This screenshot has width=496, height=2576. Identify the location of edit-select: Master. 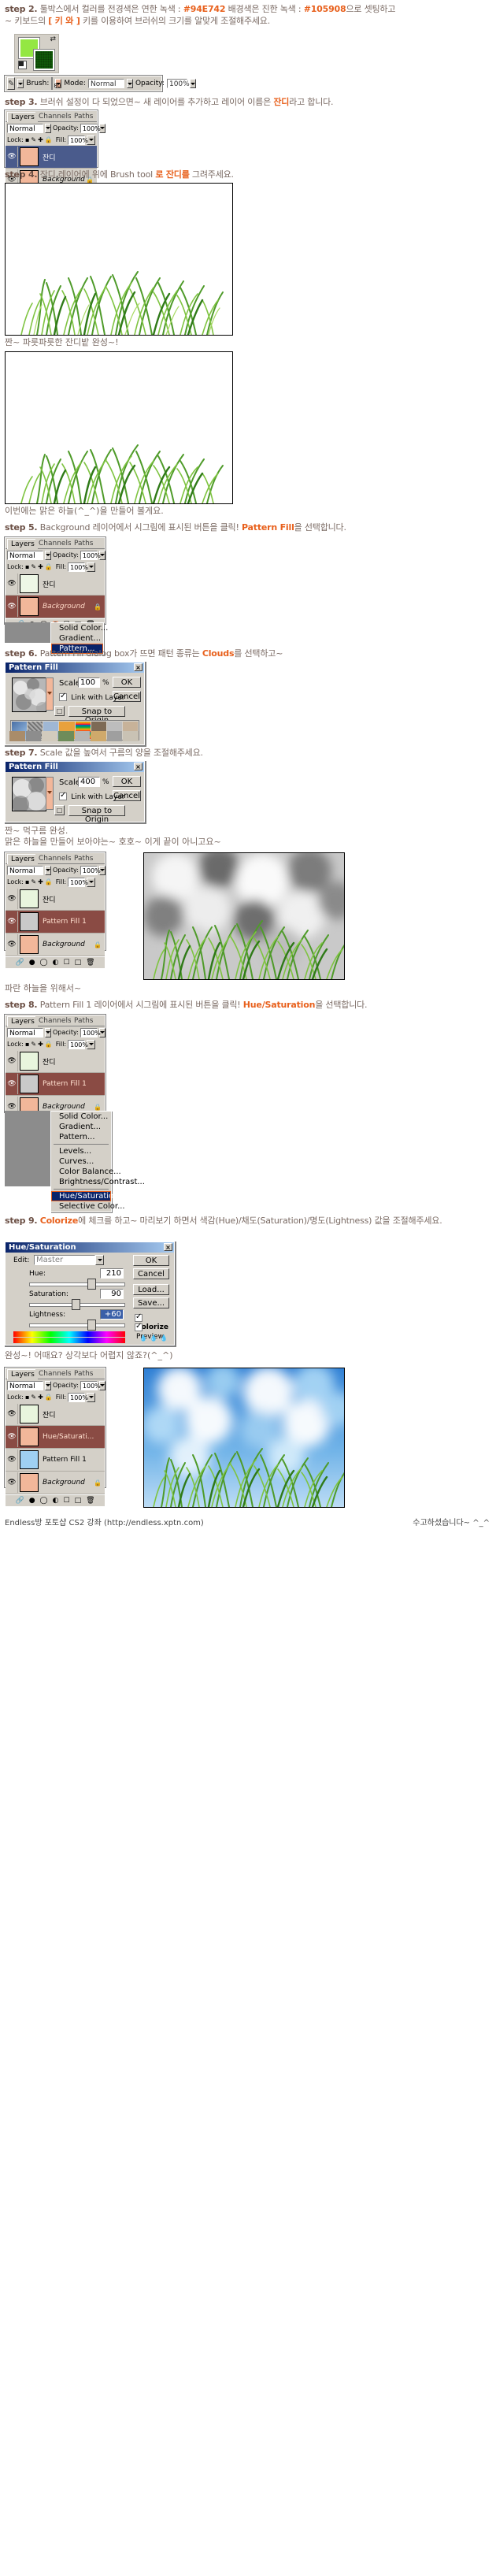
(64, 1260).